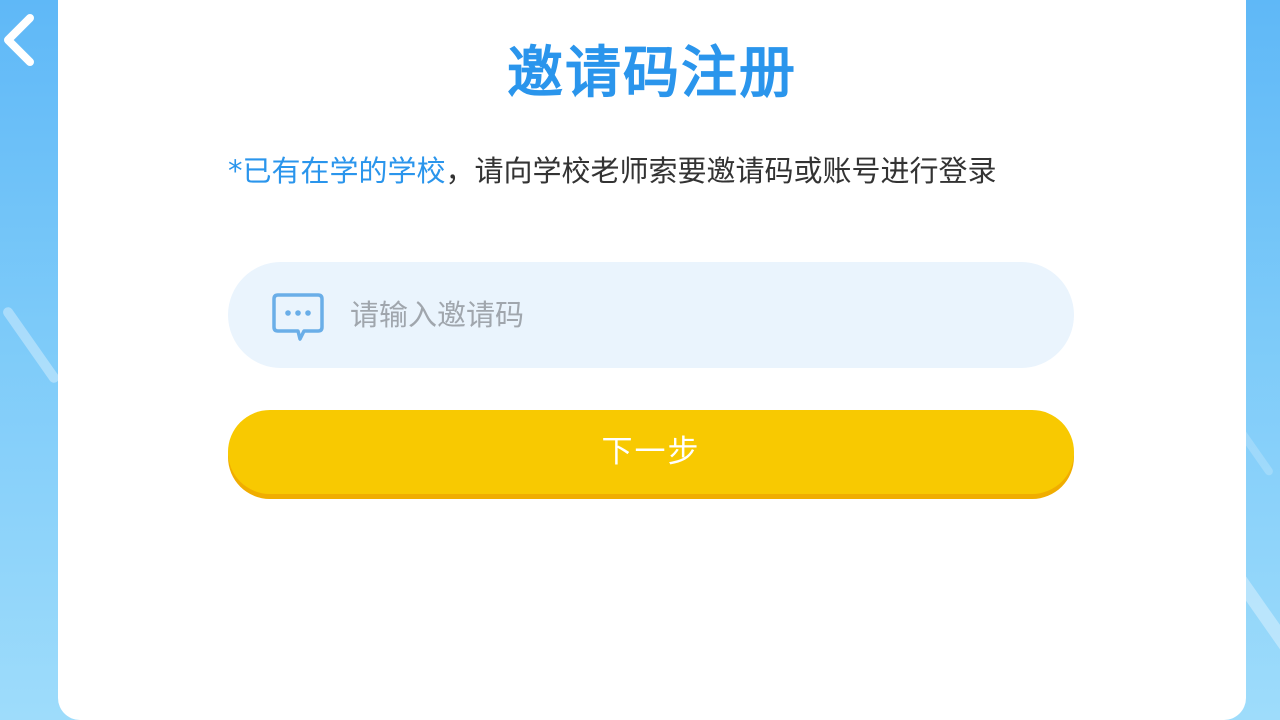 Image resolution: width=1280 pixels, height=720 pixels. What do you see at coordinates (651, 452) in the screenshot?
I see `next-button: 下一步` at bounding box center [651, 452].